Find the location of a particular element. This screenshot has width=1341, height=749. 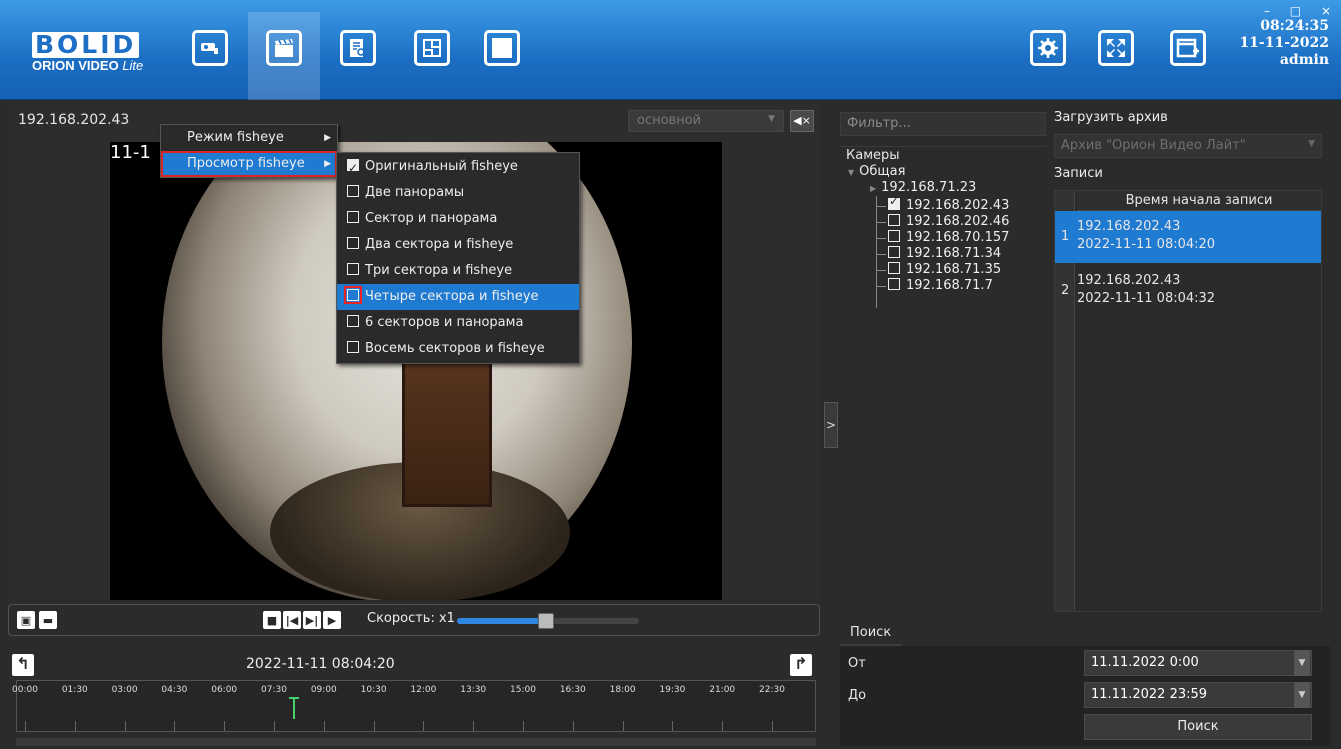

expanded-triangle-icon: ▼ is located at coordinates (851, 172).